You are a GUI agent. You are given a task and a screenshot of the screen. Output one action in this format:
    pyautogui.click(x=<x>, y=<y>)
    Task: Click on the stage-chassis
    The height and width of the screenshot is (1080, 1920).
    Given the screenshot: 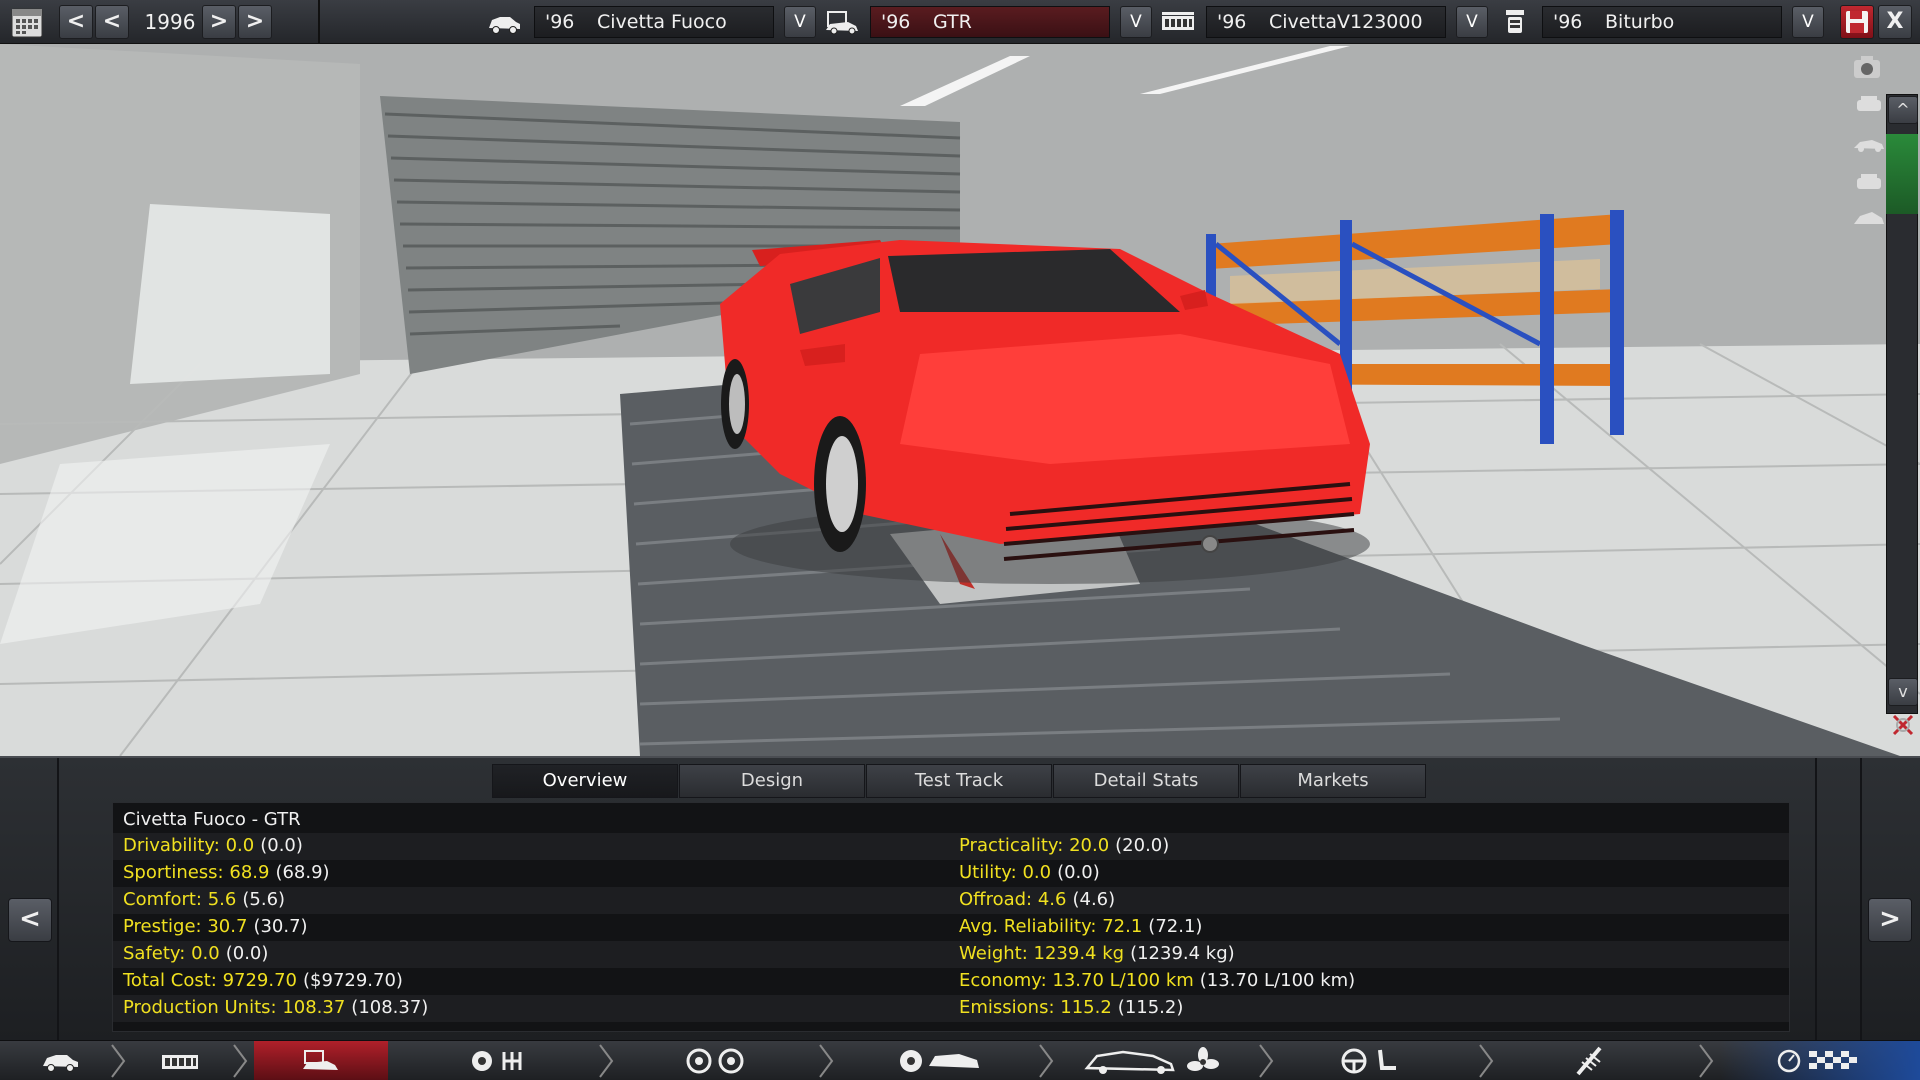 What is the action you would take?
    pyautogui.click(x=500, y=1060)
    